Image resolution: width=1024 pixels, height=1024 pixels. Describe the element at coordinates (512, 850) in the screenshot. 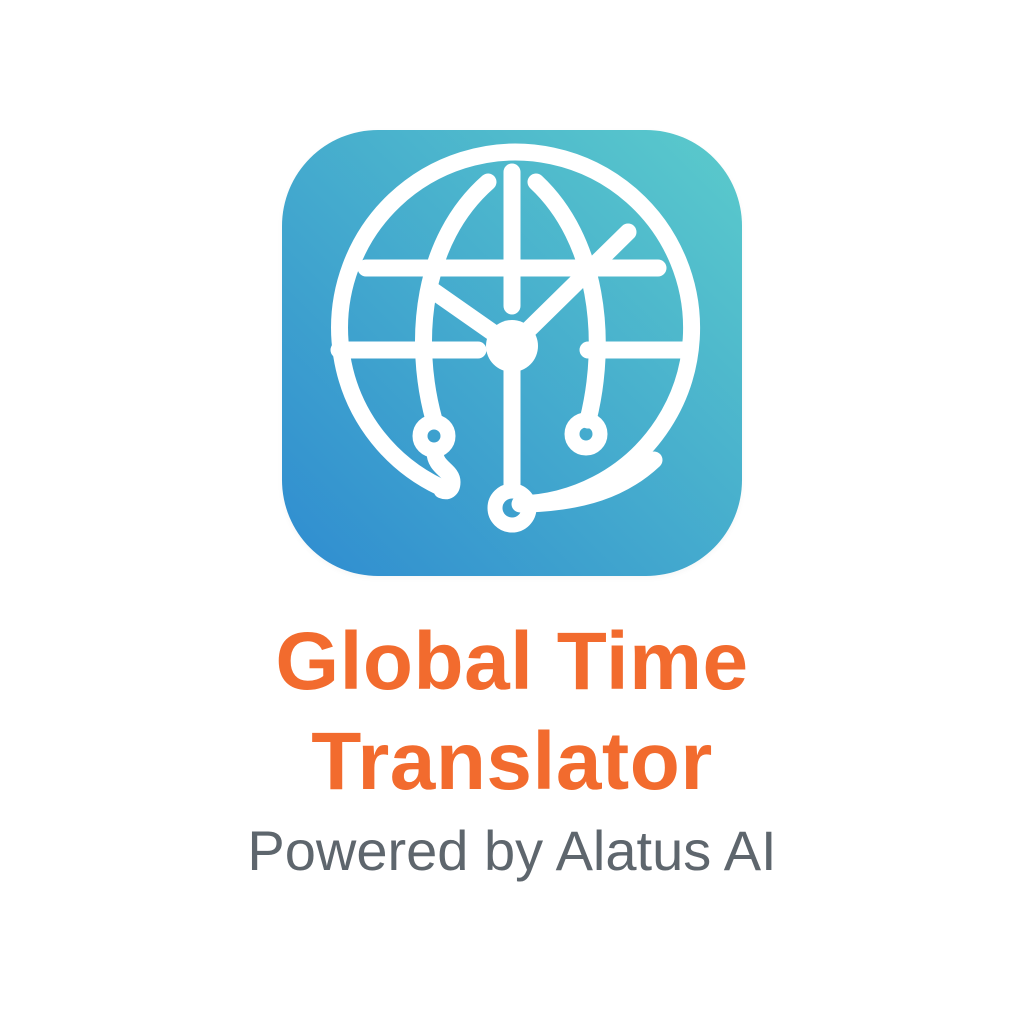

I see `powered-by-text: Powered by Alatus AI` at that location.